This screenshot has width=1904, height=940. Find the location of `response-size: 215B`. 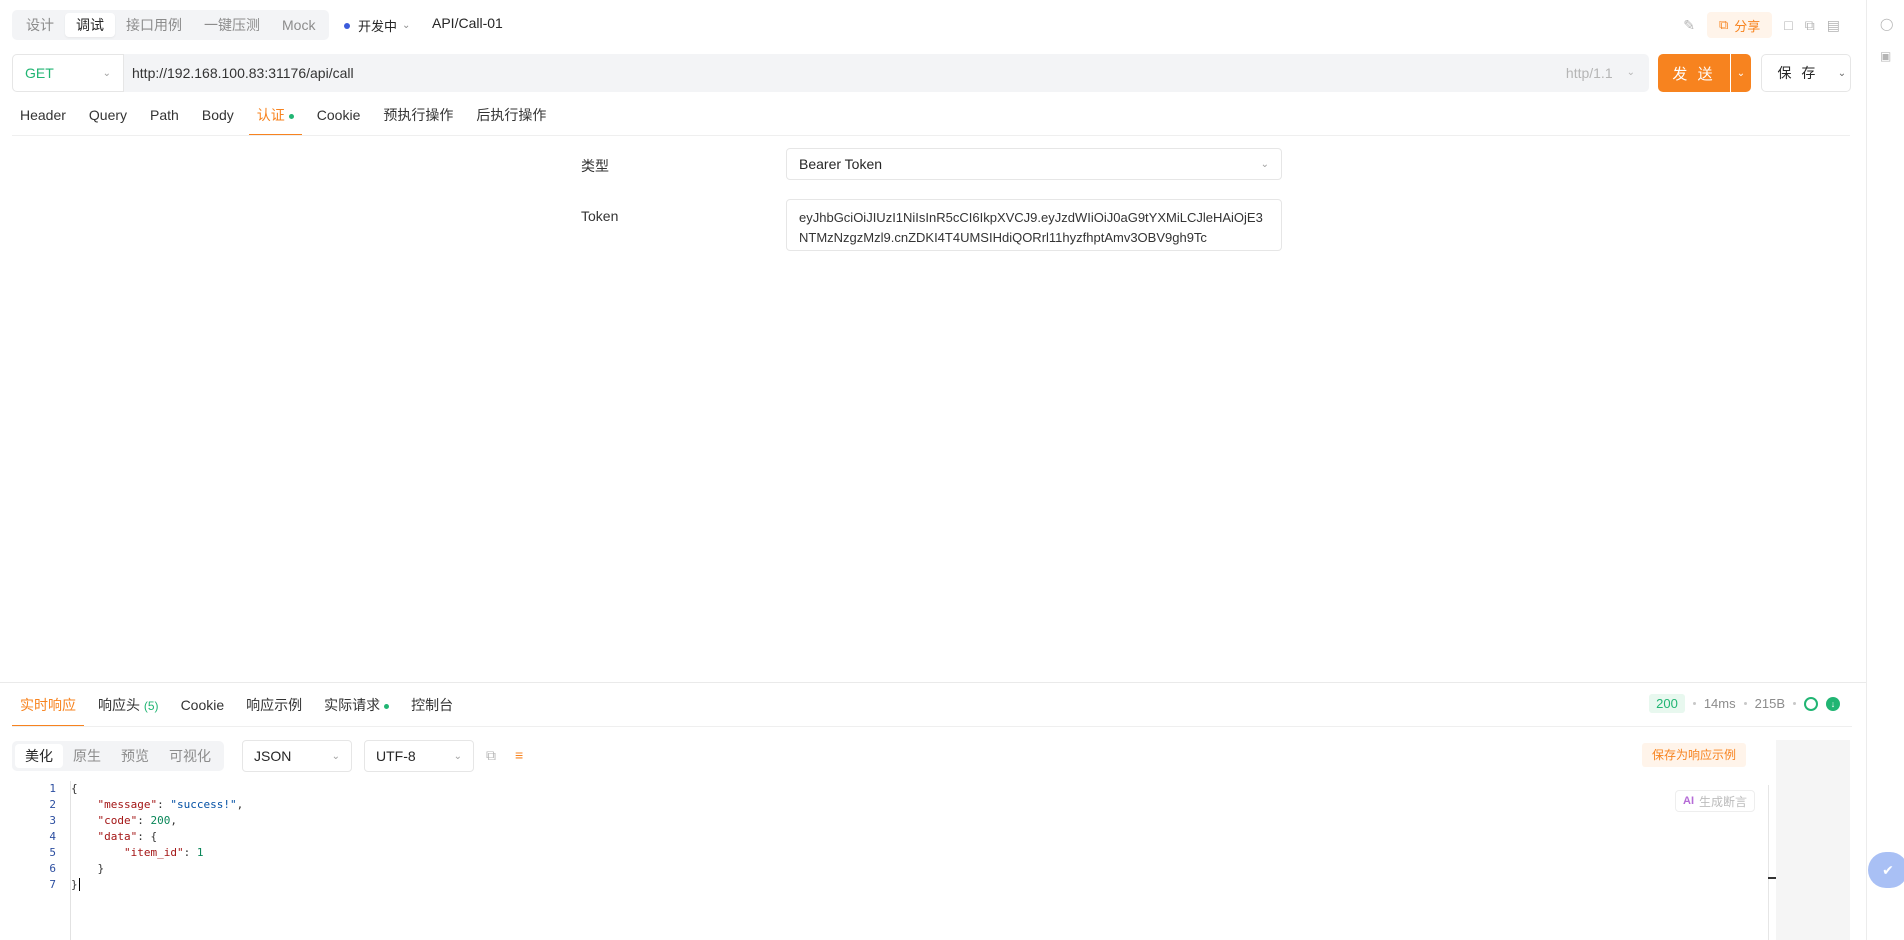

response-size: 215B is located at coordinates (1769, 703).